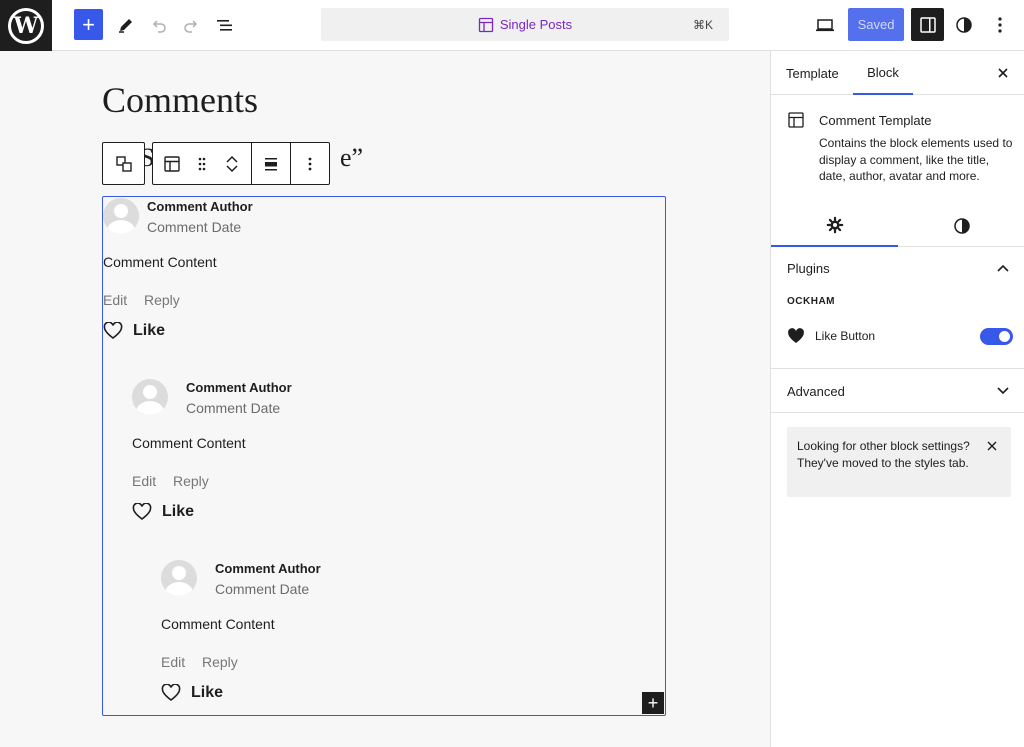 The height and width of the screenshot is (747, 1024). I want to click on block-toolbar-main, so click(241, 163).